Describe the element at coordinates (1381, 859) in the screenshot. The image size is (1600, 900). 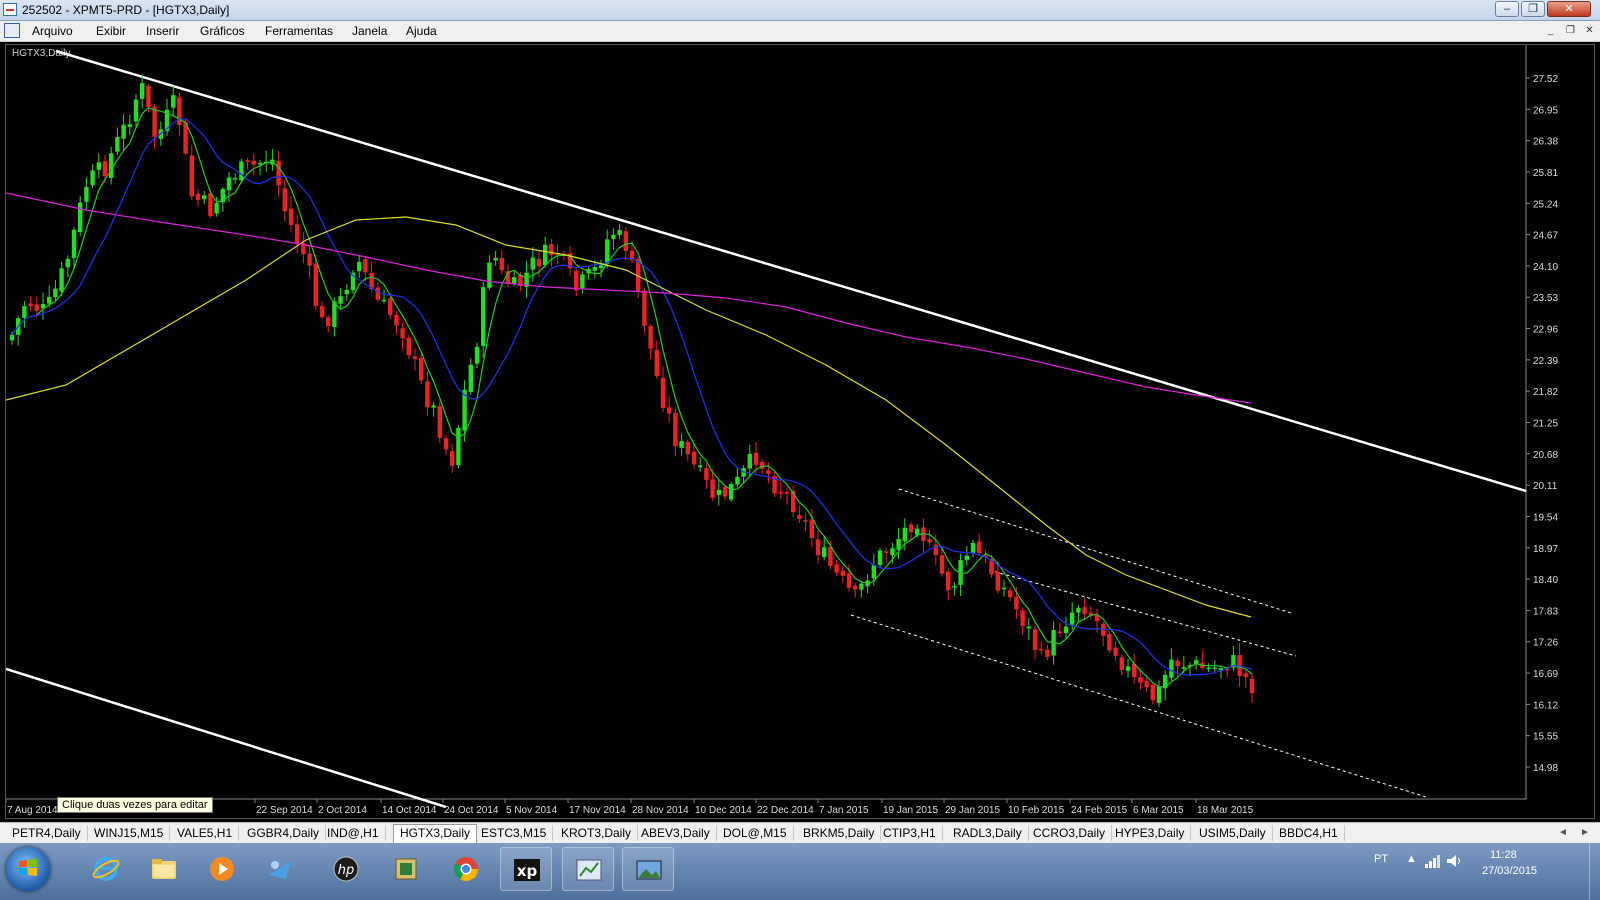
I see `language-indicator: PT` at that location.